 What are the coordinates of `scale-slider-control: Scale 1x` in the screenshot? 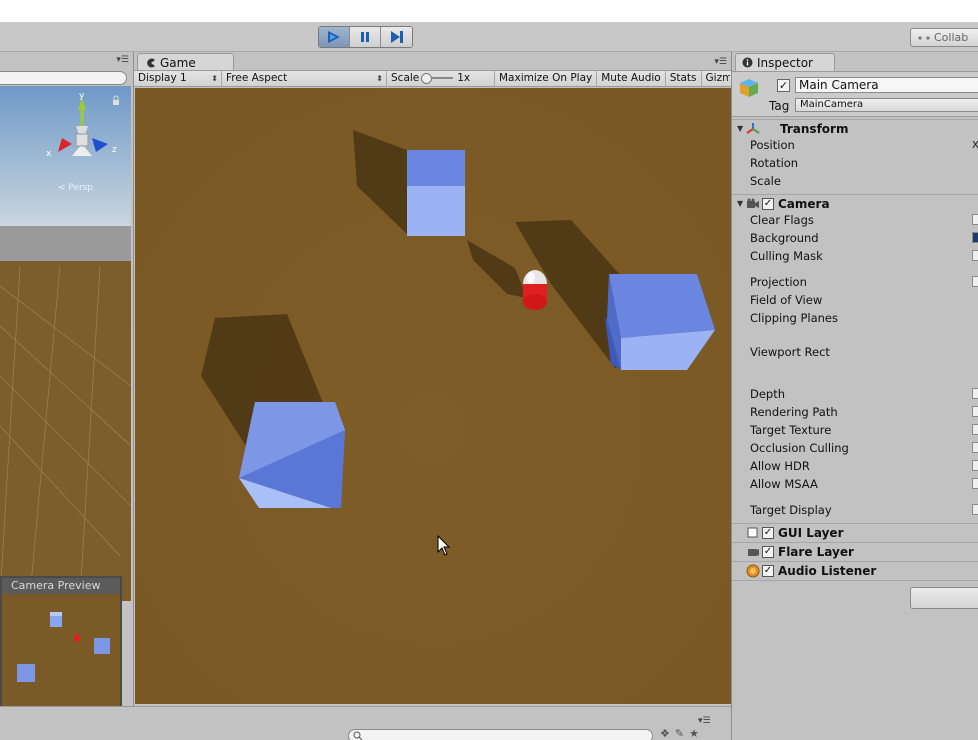 It's located at (441, 79).